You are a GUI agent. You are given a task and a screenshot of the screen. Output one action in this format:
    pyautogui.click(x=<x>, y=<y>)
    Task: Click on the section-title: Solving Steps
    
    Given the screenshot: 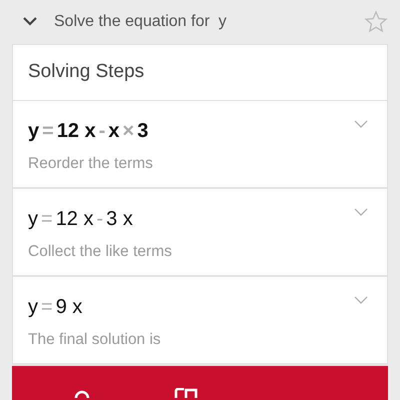 What is the action you would take?
    pyautogui.click(x=200, y=72)
    